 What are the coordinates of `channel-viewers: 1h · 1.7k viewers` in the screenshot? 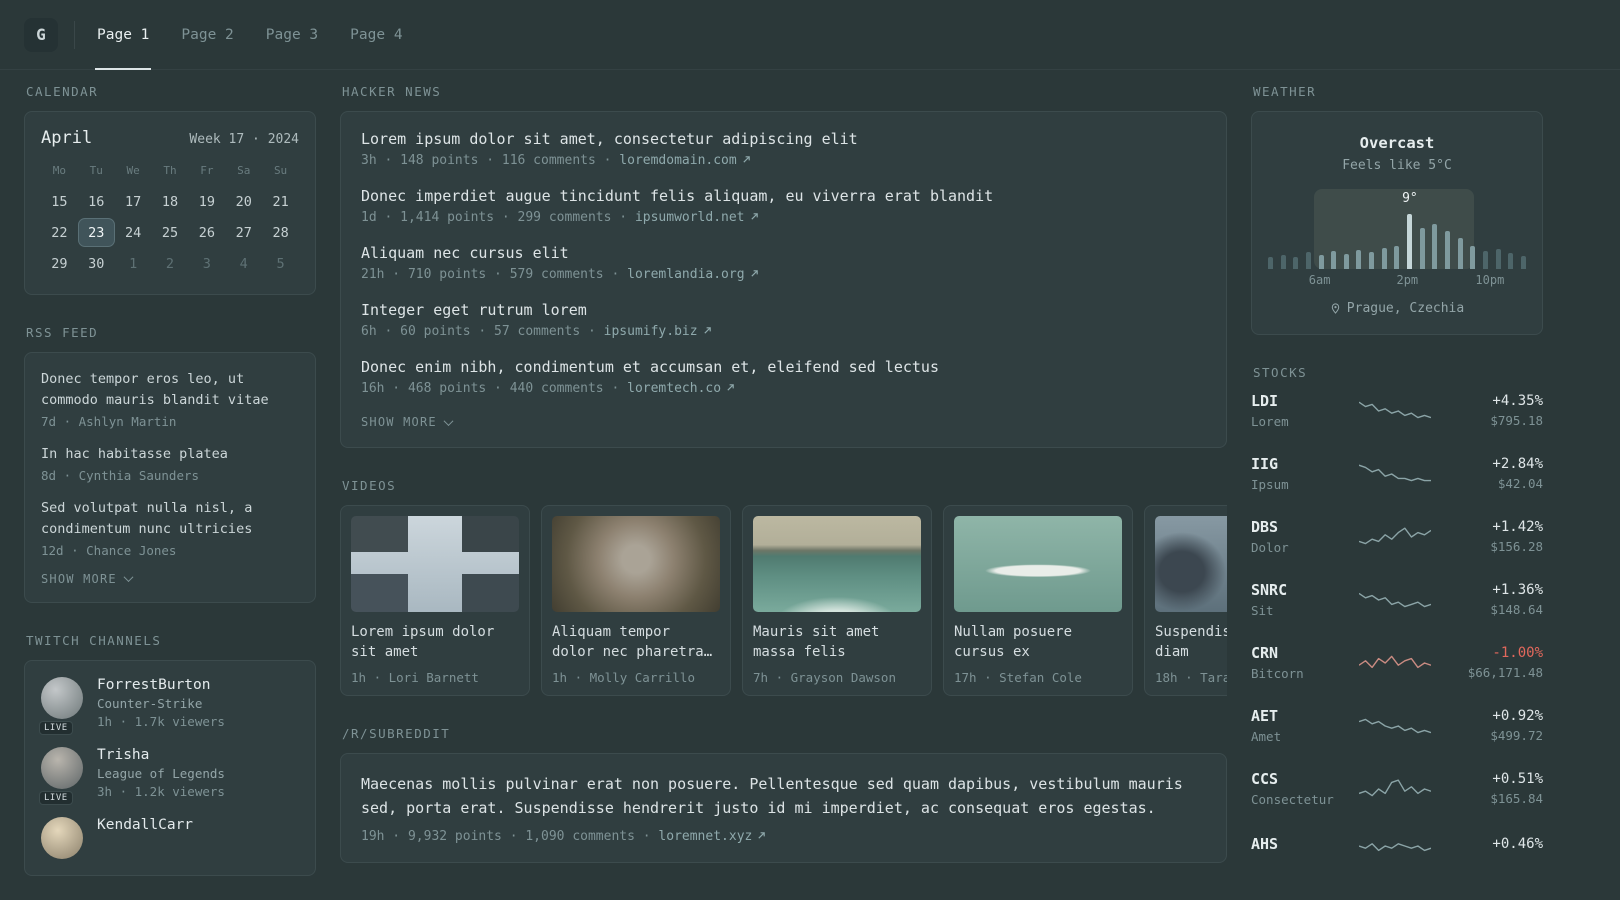 It's located at (161, 721).